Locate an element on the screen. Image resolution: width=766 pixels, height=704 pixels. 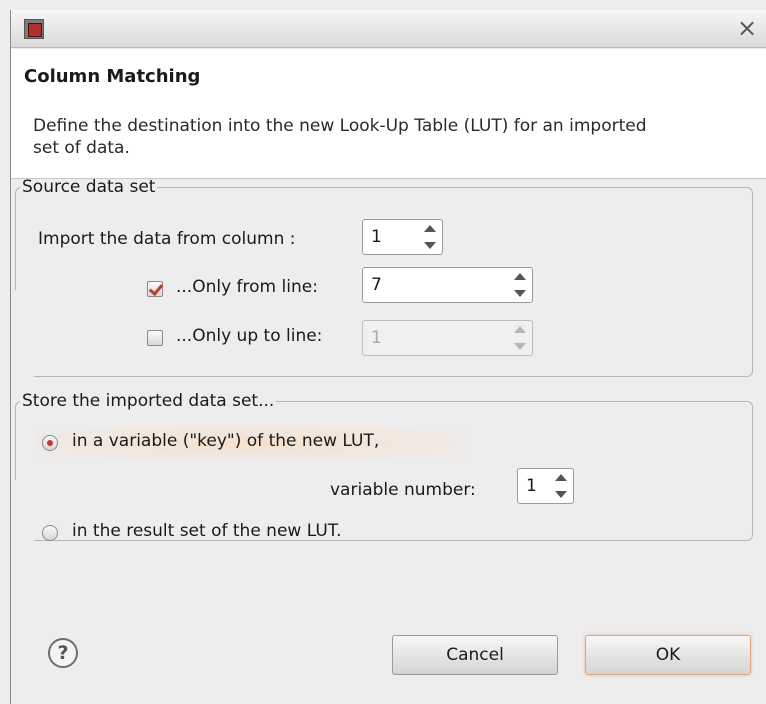
application-icon is located at coordinates (34, 29).